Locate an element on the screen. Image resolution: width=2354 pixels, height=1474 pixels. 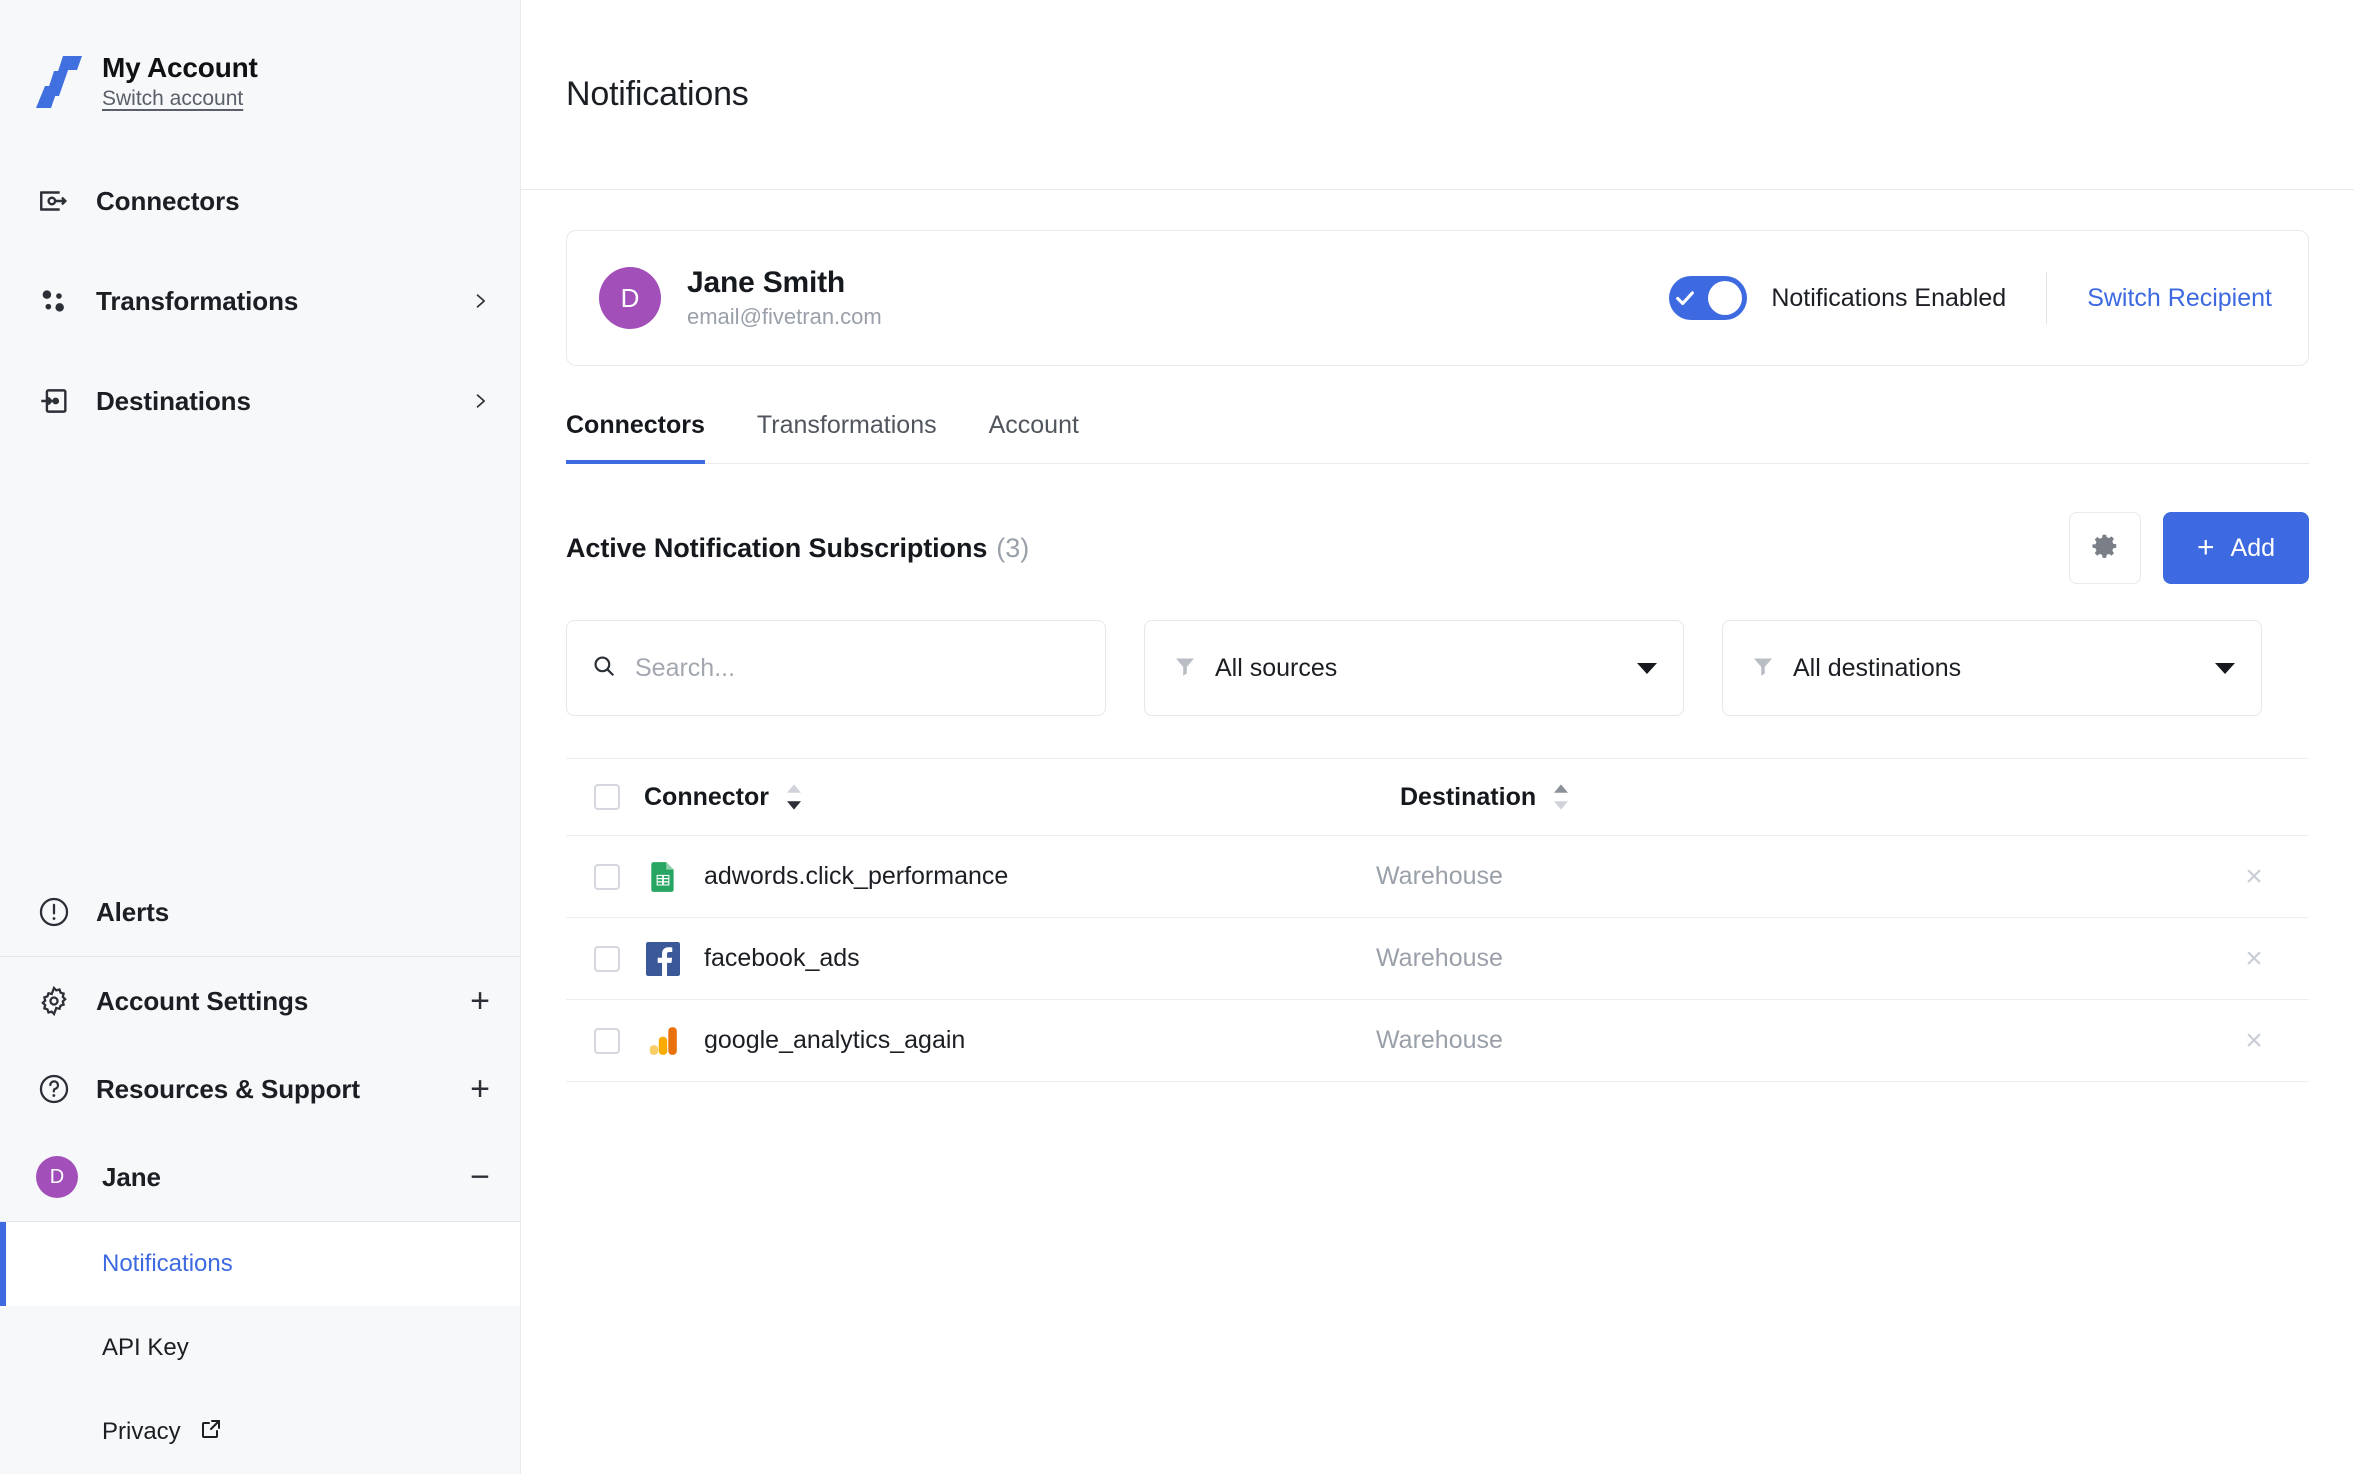
search-icon is located at coordinates (604, 668).